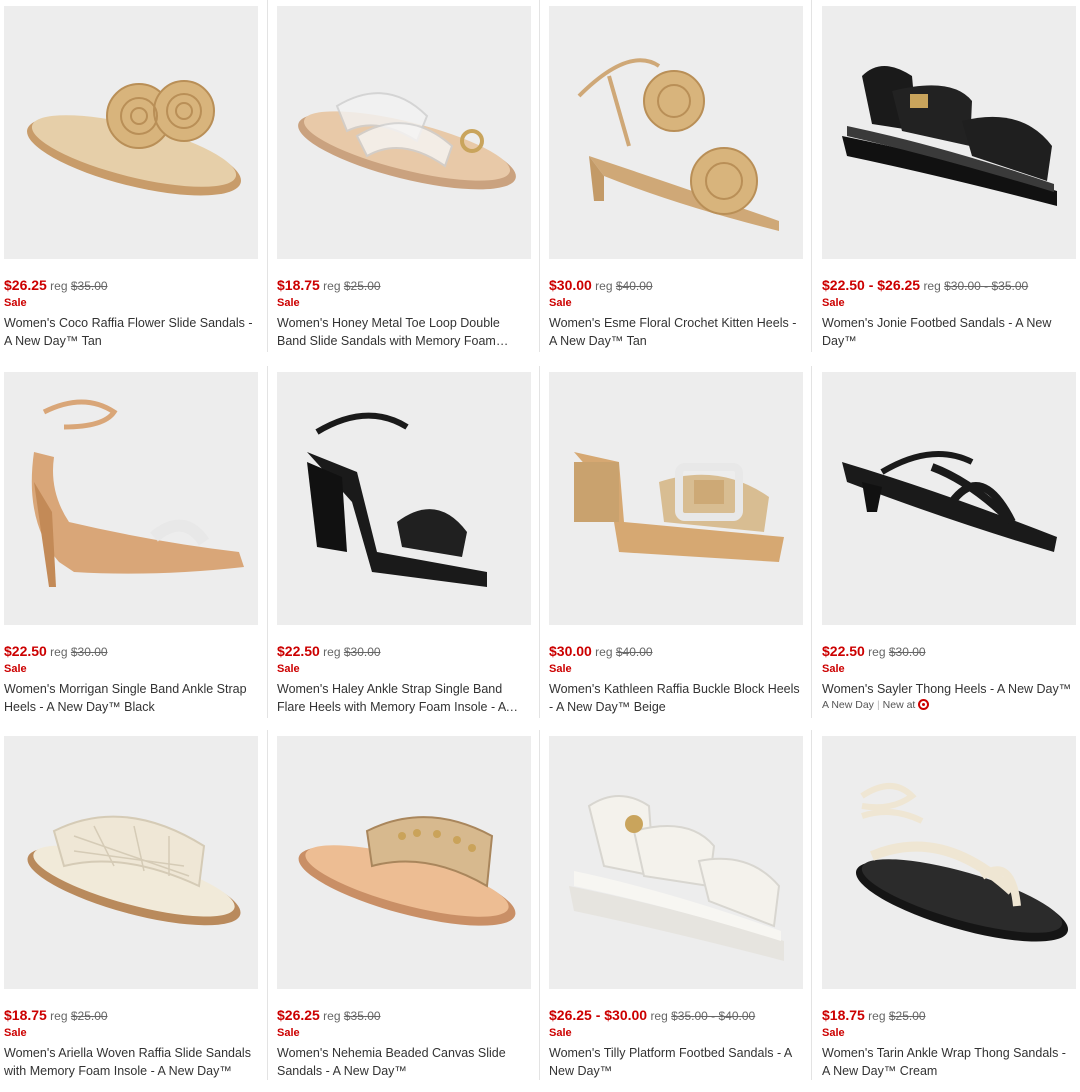 The height and width of the screenshot is (1092, 1080). I want to click on brand-link: A New Day, so click(848, 705).